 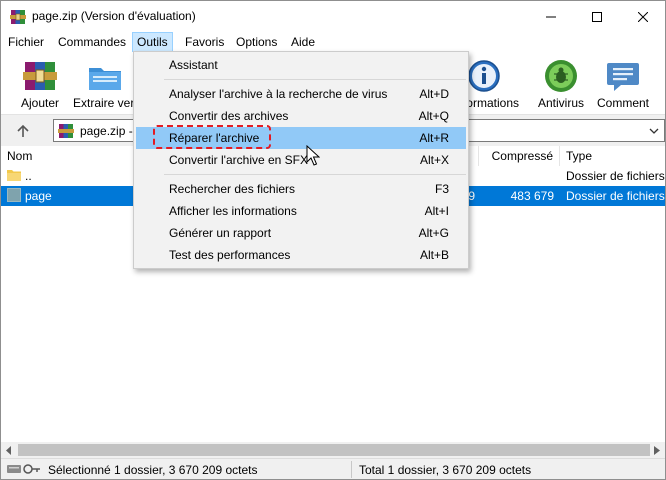 What do you see at coordinates (106, 131) in the screenshot?
I see `path-text: page.zip -` at bounding box center [106, 131].